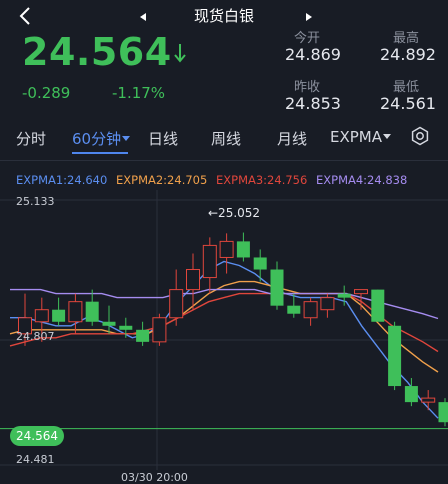 Image resolution: width=448 pixels, height=484 pixels. What do you see at coordinates (356, 137) in the screenshot?
I see `tab-indicator-label: EXPMA` at bounding box center [356, 137].